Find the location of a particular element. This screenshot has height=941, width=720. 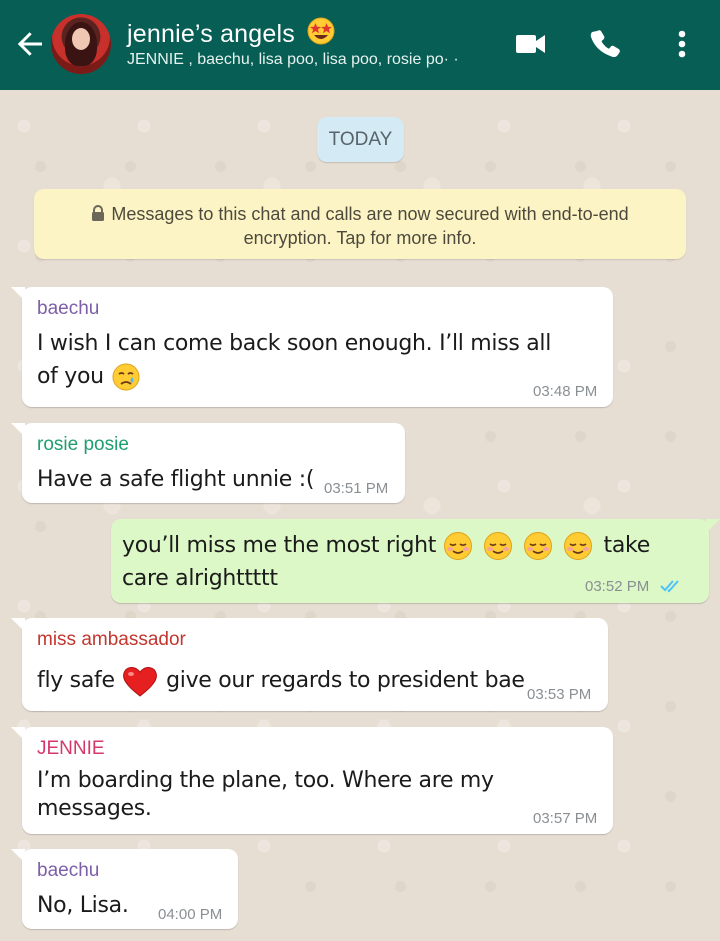

more-options-icon is located at coordinates (682, 44).